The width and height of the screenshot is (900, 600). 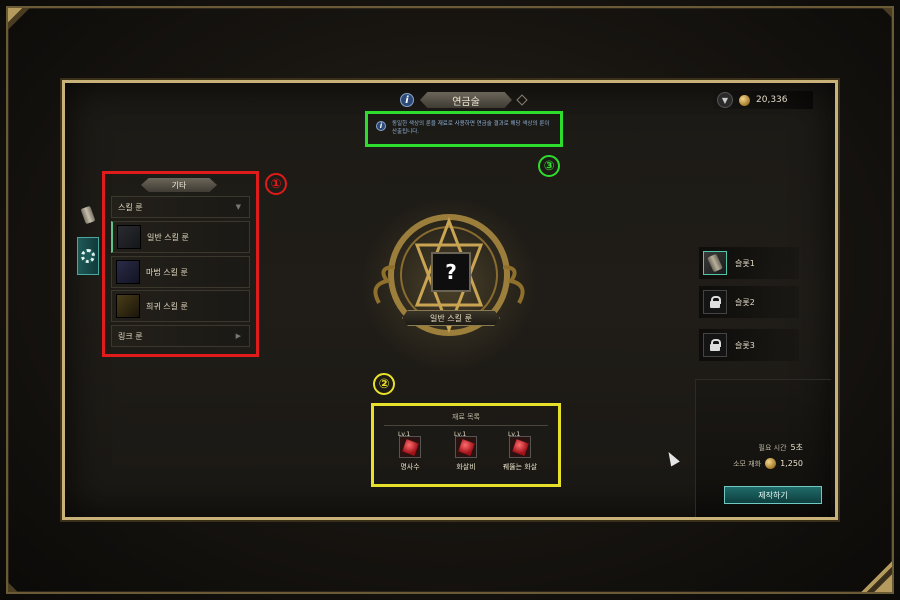 I want to click on group-label: 링크 룬, so click(x=130, y=336).